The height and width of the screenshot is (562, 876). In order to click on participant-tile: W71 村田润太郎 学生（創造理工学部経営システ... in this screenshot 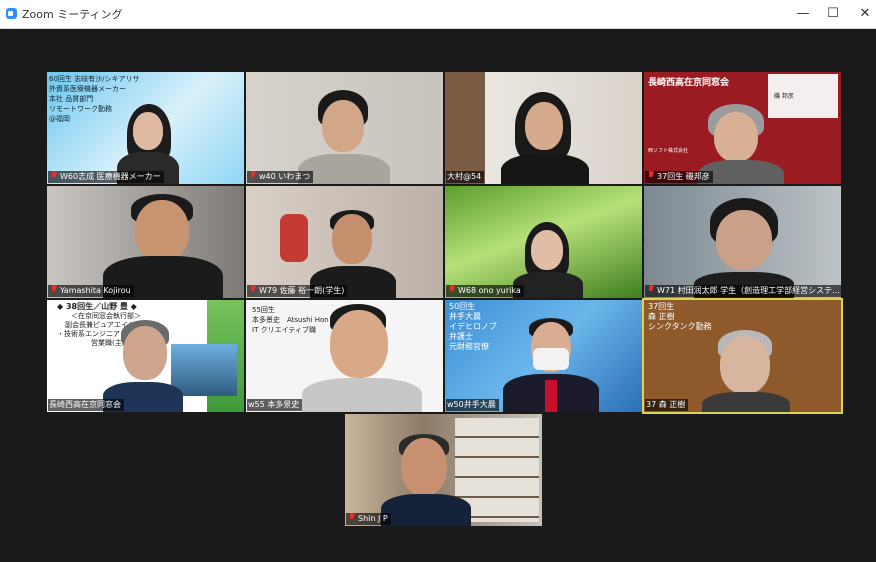, I will do `click(742, 242)`.